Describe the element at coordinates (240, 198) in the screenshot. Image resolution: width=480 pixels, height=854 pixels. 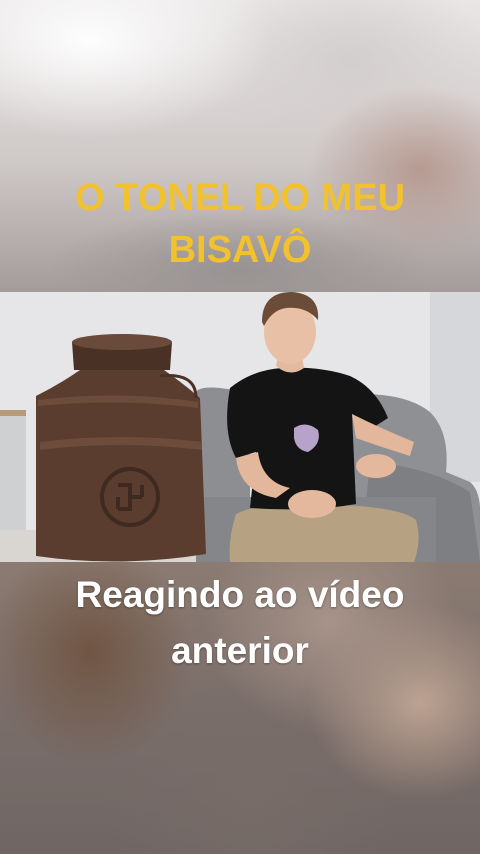
I see `title-line-1: O TONEL DO MEU` at that location.